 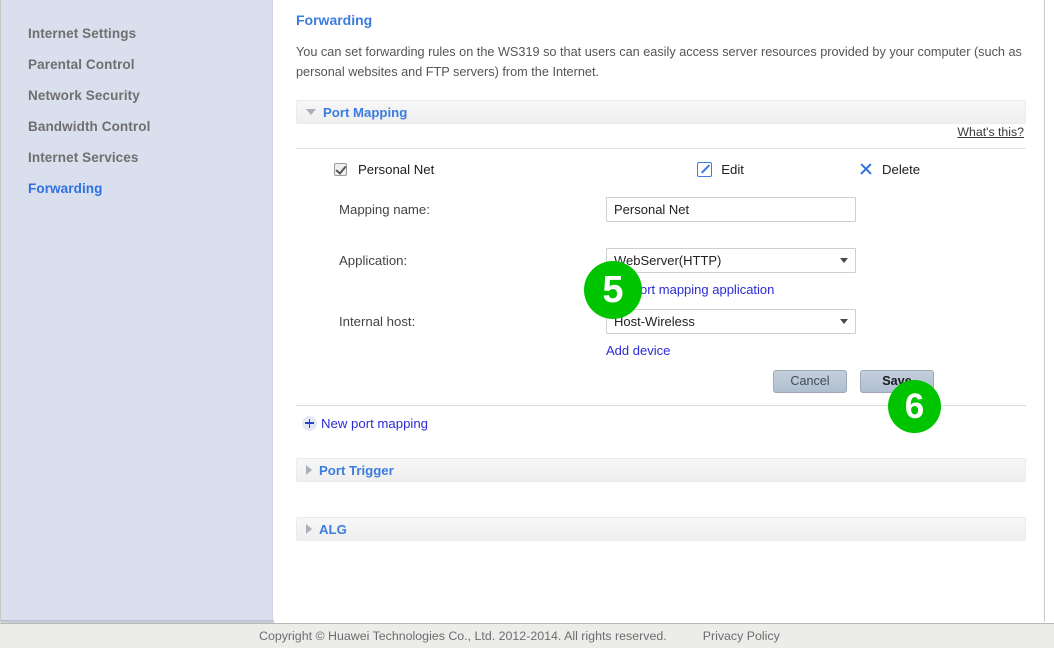 I want to click on page-right-border, so click(x=1044, y=311).